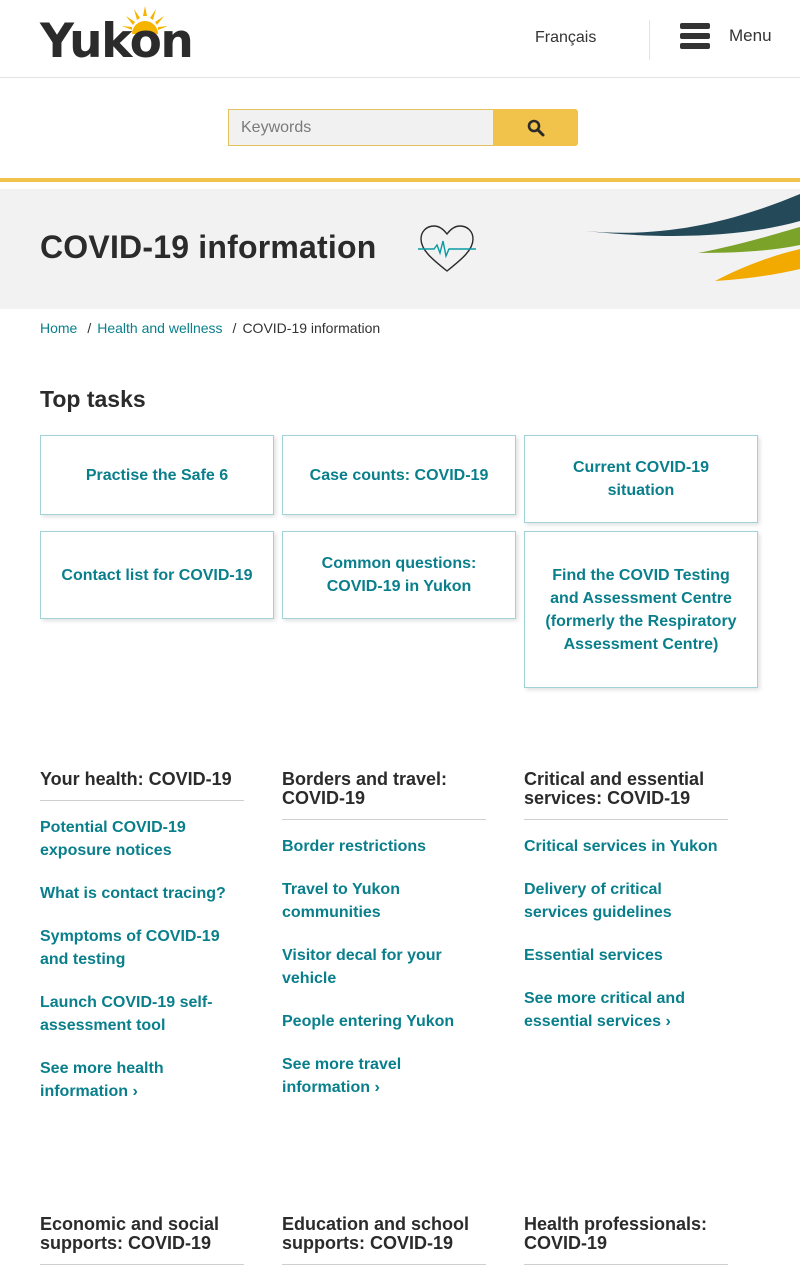  Describe the element at coordinates (692, 237) in the screenshot. I see `decorative-swoosh` at that location.